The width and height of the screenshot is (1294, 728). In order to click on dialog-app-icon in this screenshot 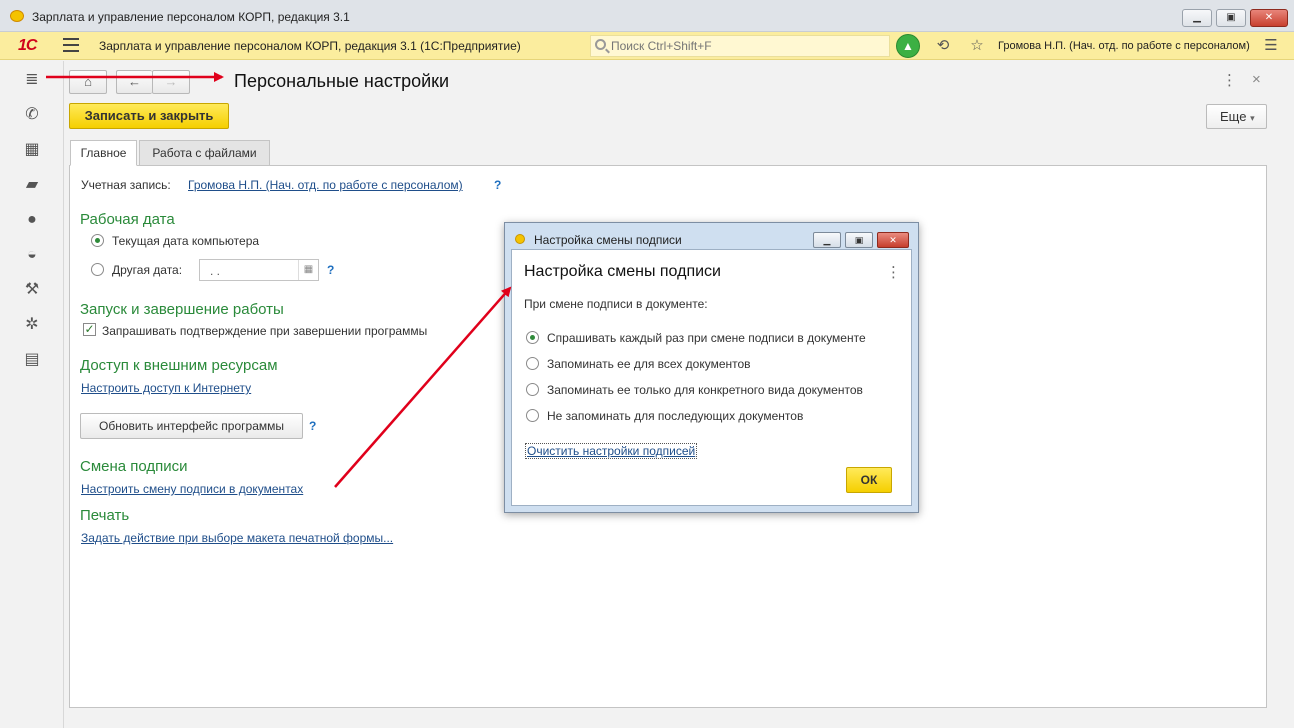, I will do `click(520, 239)`.